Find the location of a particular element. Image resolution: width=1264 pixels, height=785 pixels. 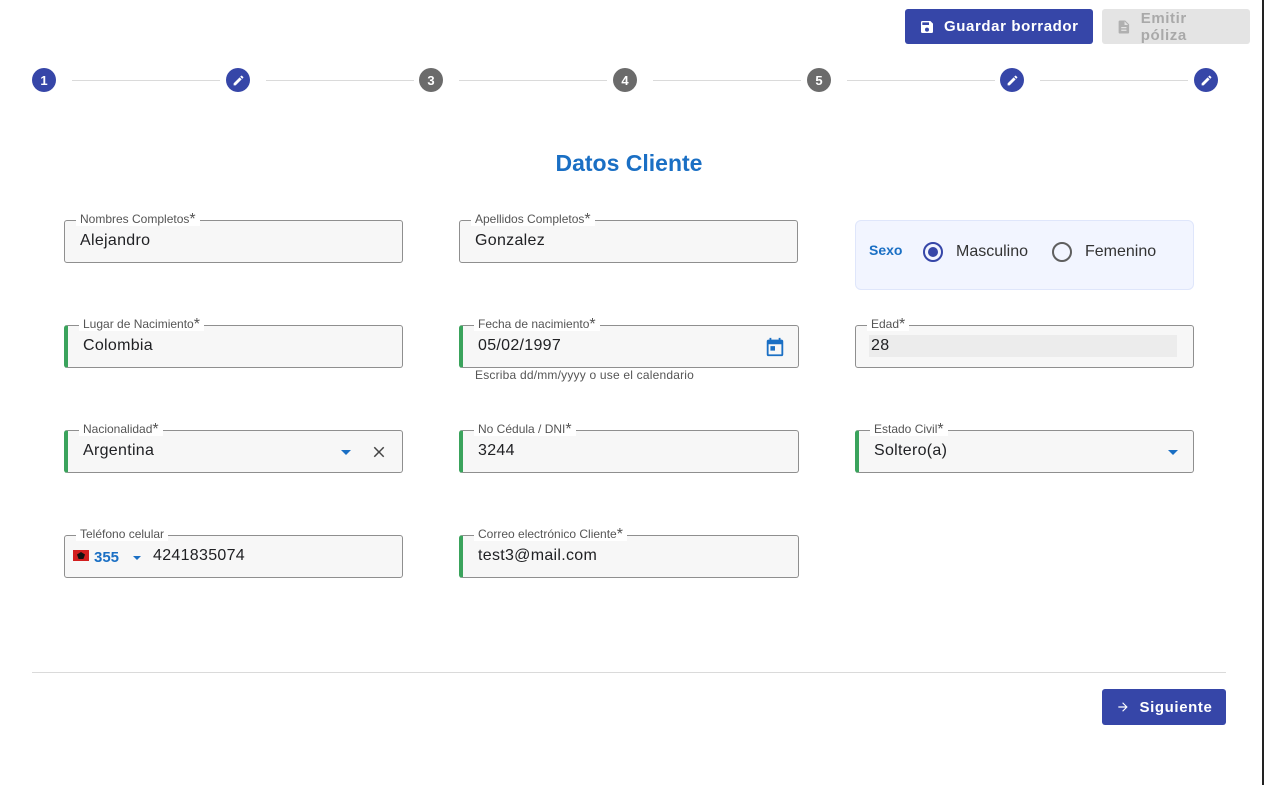

edad-field: Edad* 28 is located at coordinates (1024, 342).